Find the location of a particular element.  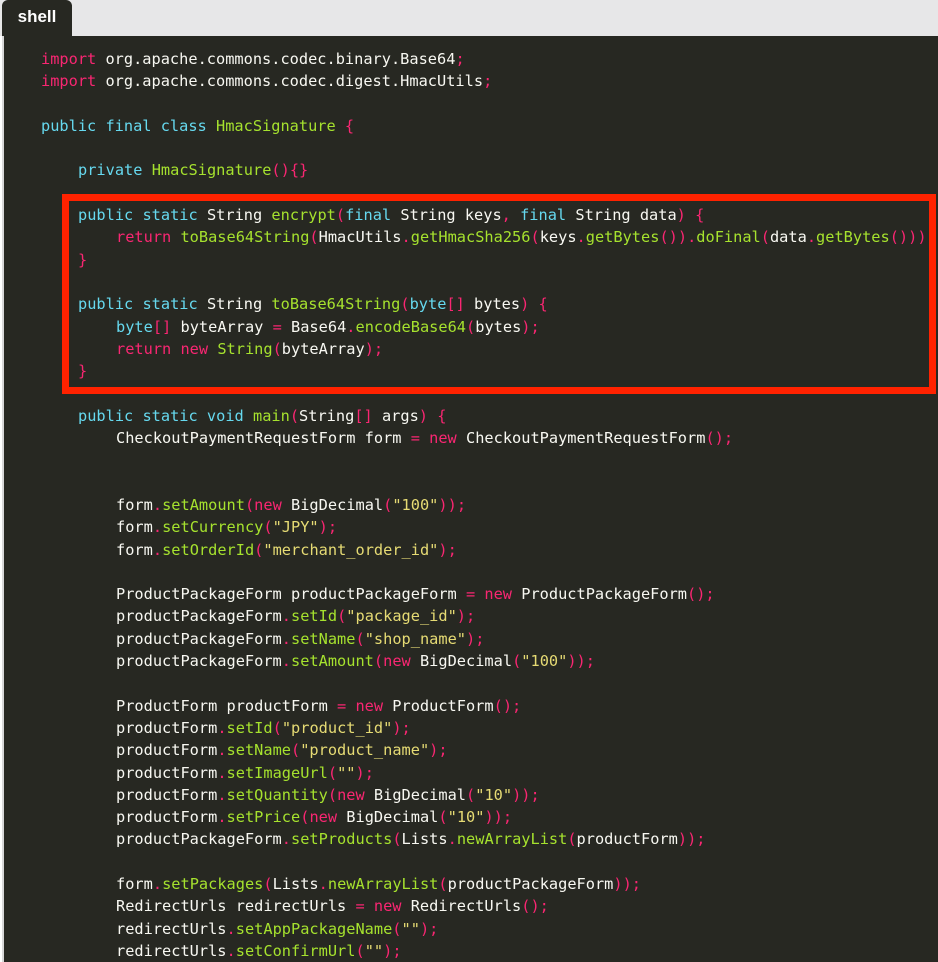

code-token: ; is located at coordinates (488, 81).